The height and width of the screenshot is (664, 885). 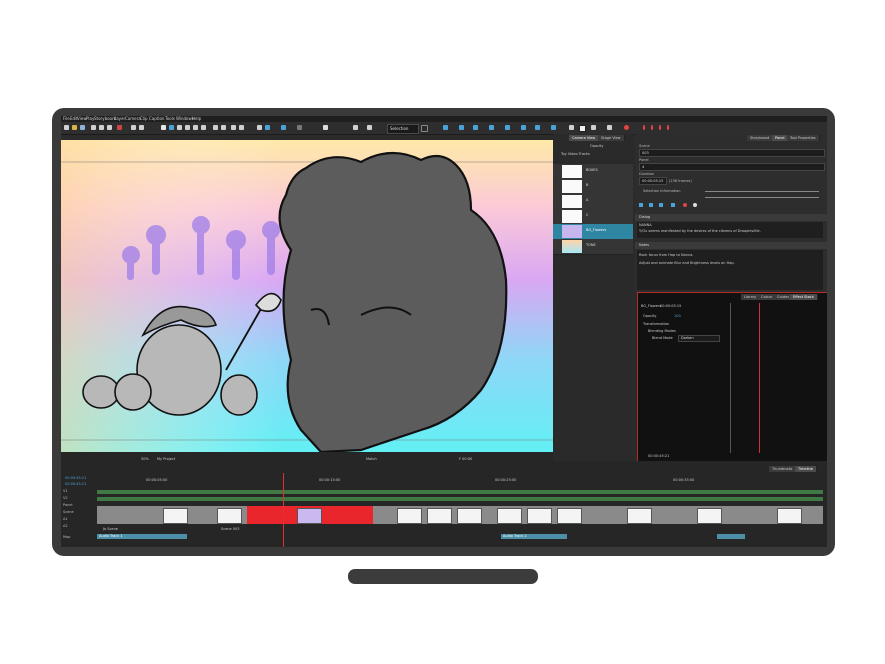 What do you see at coordinates (695, 205) in the screenshot?
I see `settings-icon` at bounding box center [695, 205].